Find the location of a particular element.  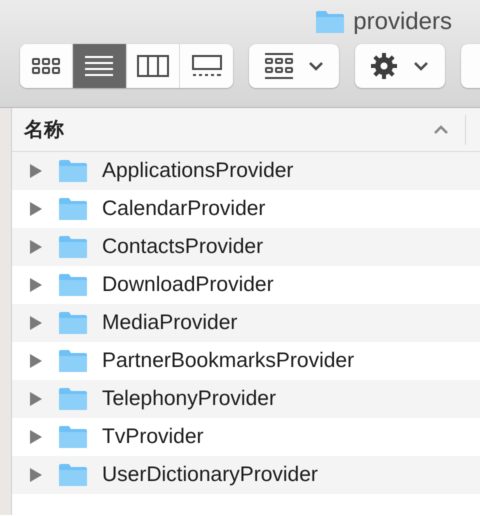

folder-name: CalendarProvider is located at coordinates (184, 209).